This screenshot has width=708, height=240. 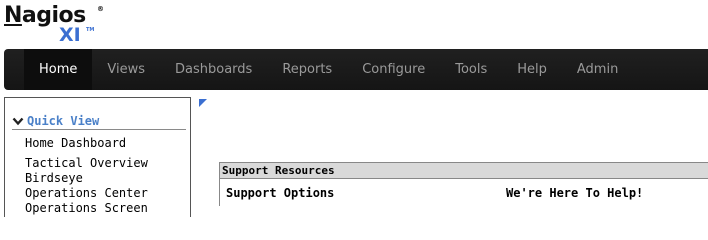 What do you see at coordinates (75, 143) in the screenshot?
I see `sidebar-link-home-dashboard: Home Dashboard` at bounding box center [75, 143].